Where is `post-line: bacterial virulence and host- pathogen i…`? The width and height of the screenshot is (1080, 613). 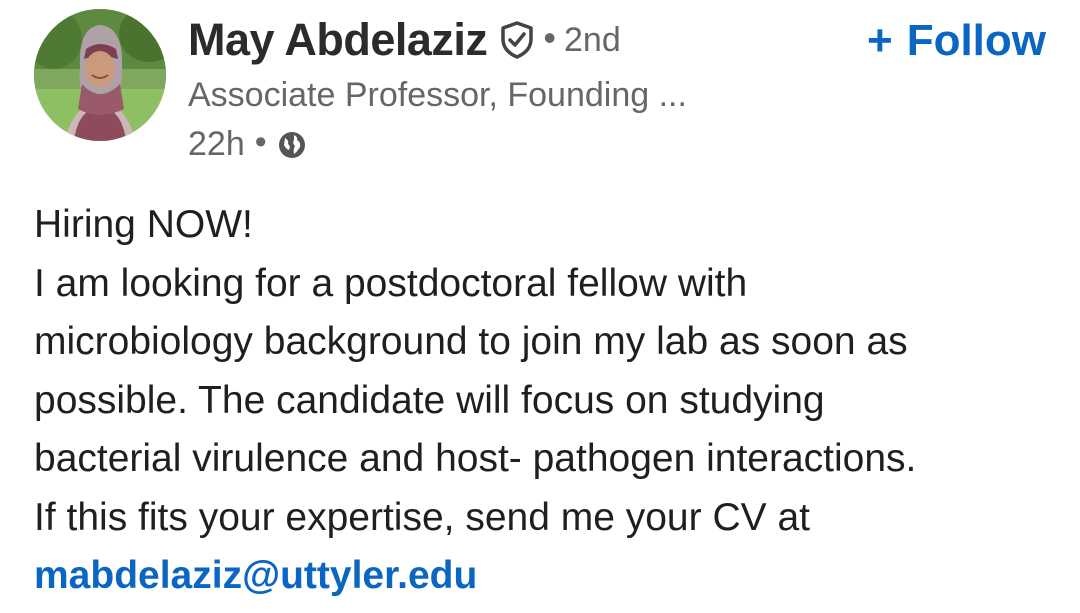 post-line: bacterial virulence and host- pathogen i… is located at coordinates (475, 458).